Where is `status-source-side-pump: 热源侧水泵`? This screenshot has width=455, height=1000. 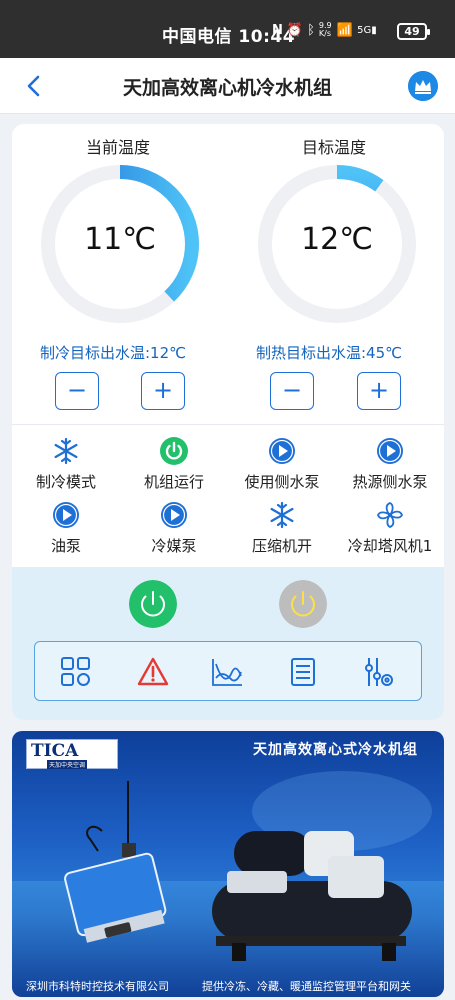 status-source-side-pump: 热源侧水泵 is located at coordinates (390, 464).